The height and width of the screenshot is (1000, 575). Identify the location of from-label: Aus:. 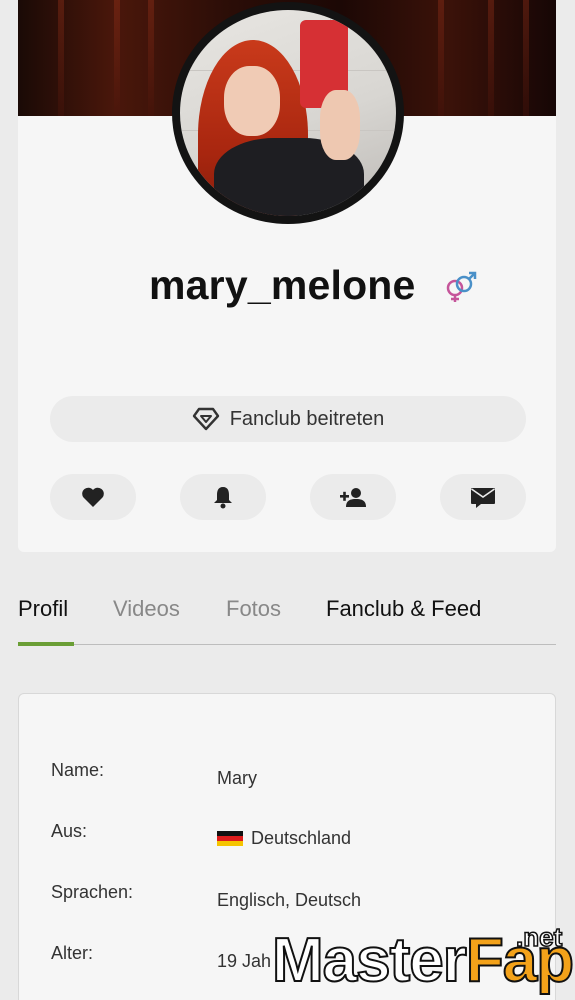
(69, 831).